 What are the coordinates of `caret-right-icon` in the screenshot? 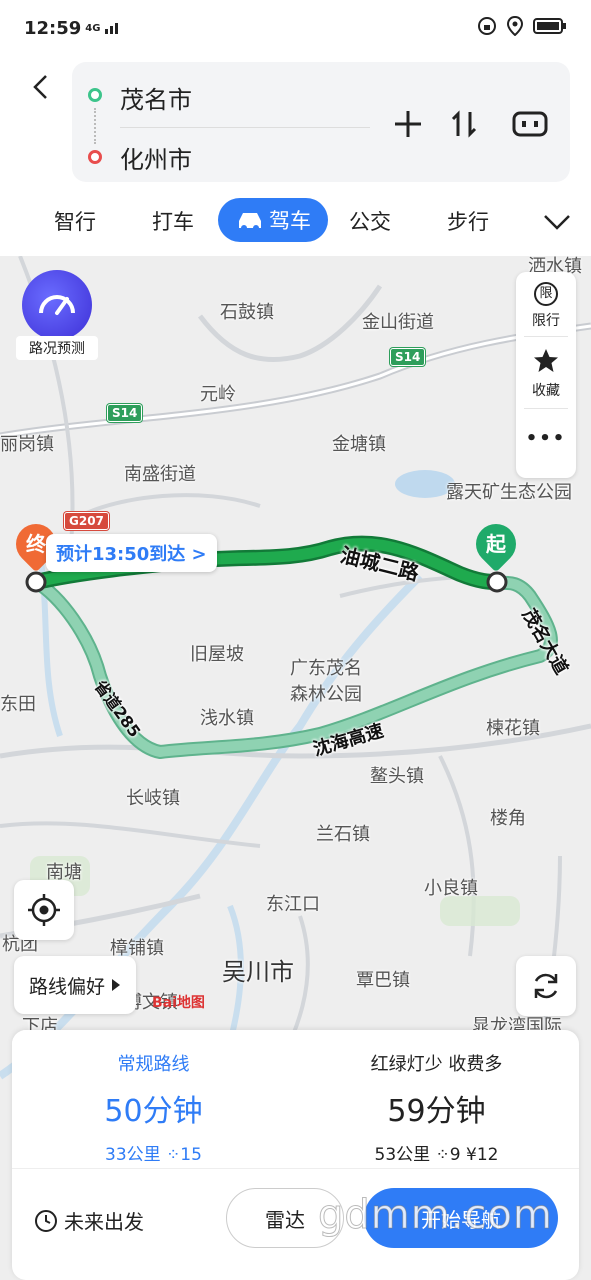 It's located at (116, 985).